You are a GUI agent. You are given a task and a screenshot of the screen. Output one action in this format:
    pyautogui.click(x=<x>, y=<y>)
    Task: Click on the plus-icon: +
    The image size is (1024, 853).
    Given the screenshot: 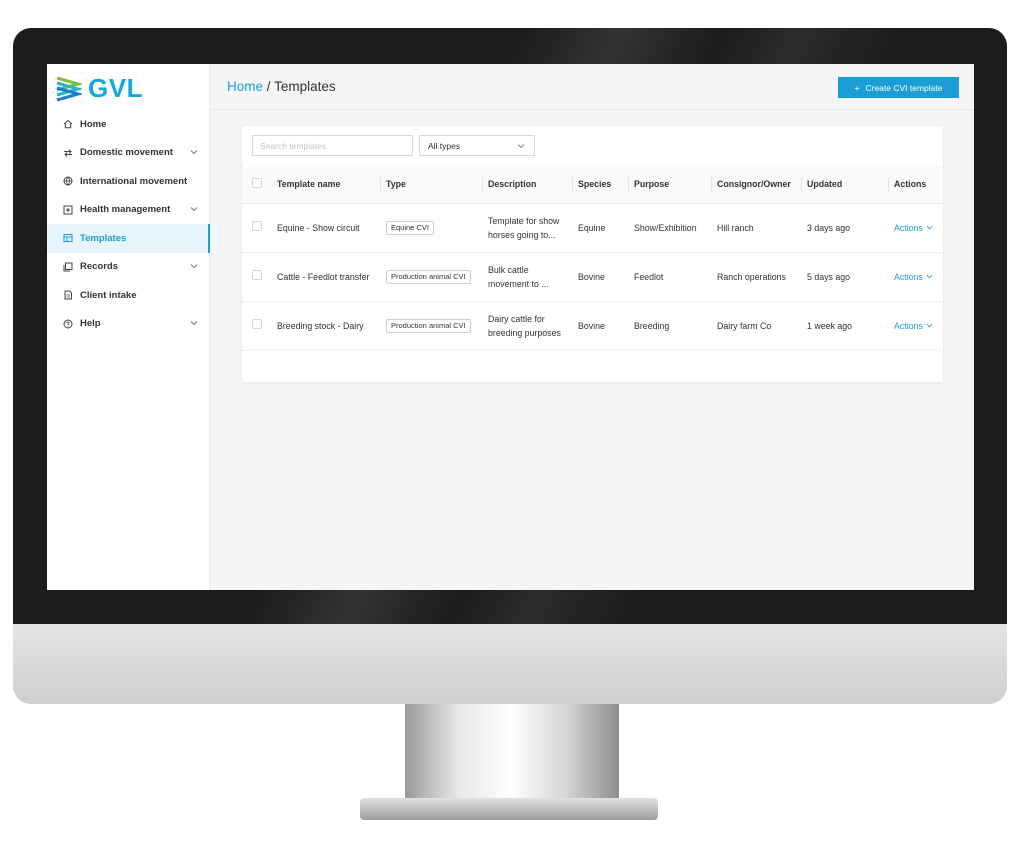 What is the action you would take?
    pyautogui.click(x=857, y=87)
    